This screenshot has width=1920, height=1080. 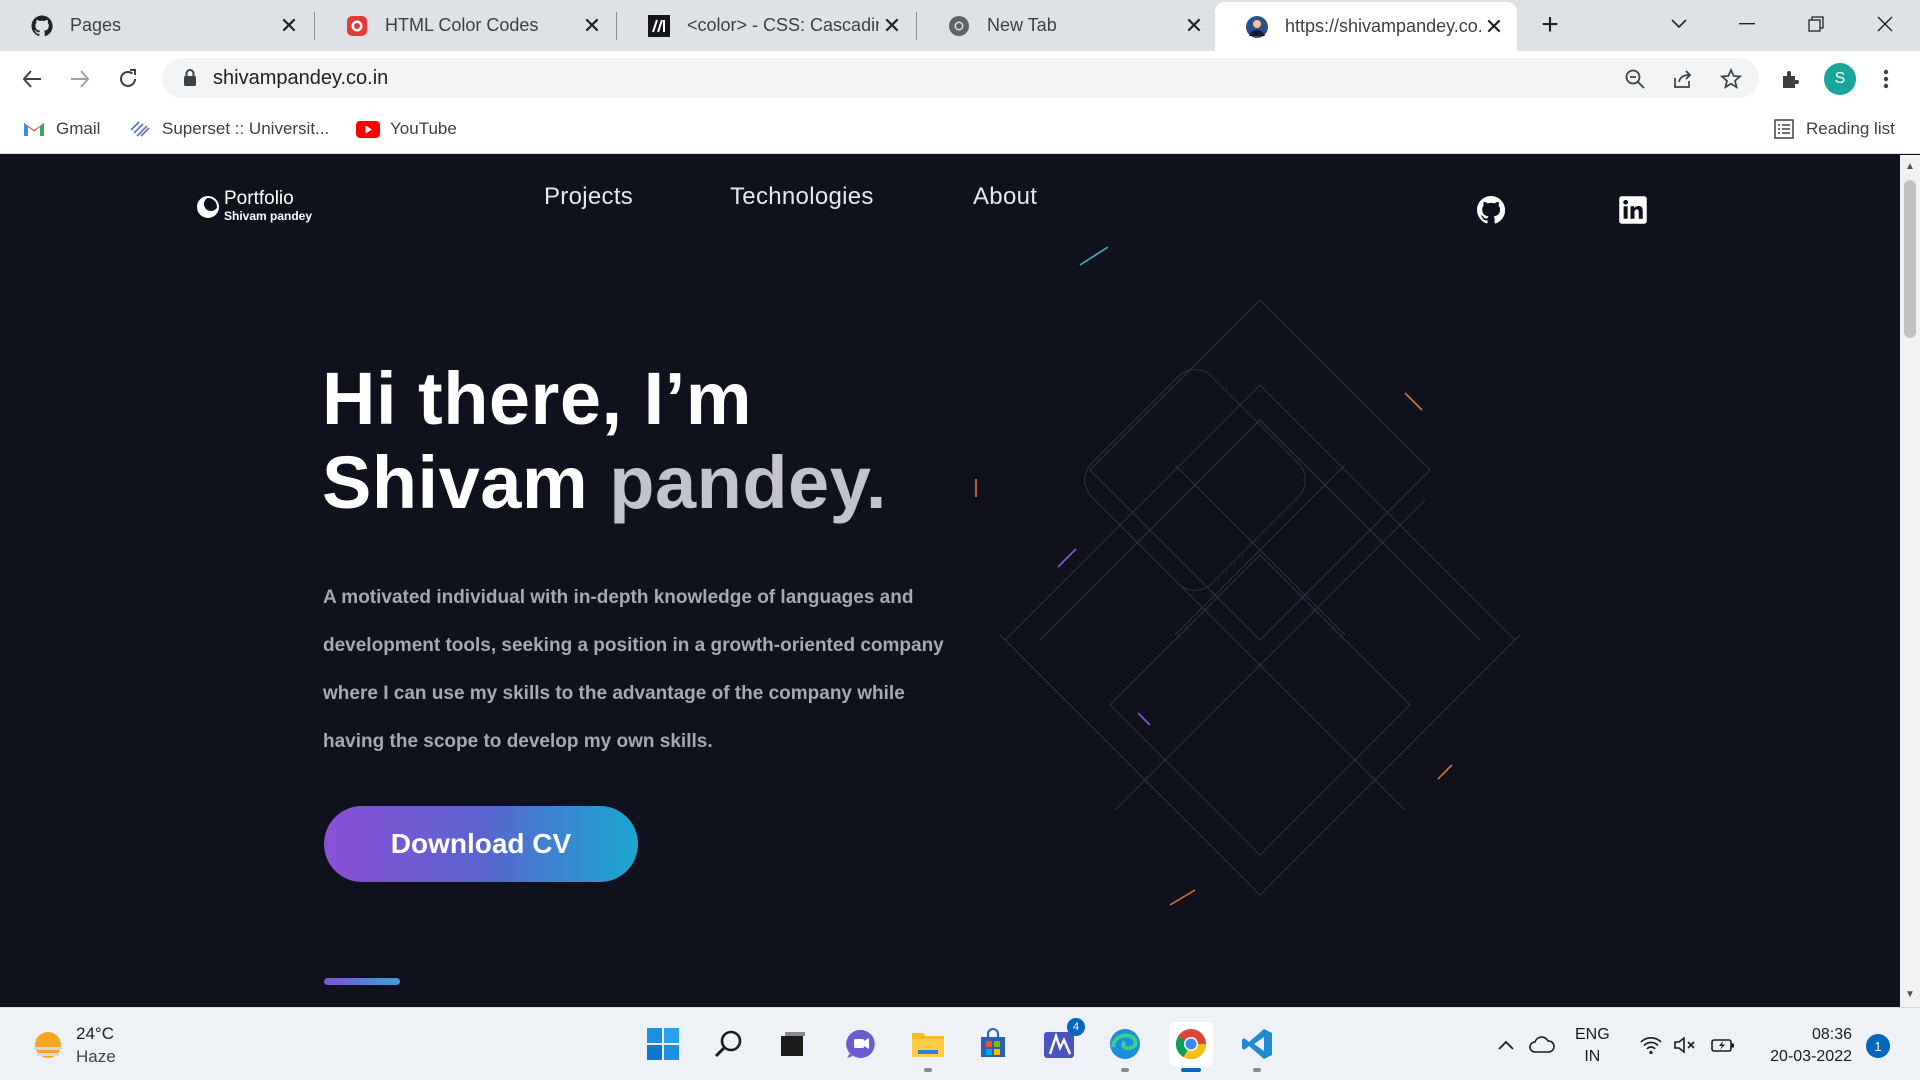 What do you see at coordinates (1550, 25) in the screenshot?
I see `new-tab-button: +` at bounding box center [1550, 25].